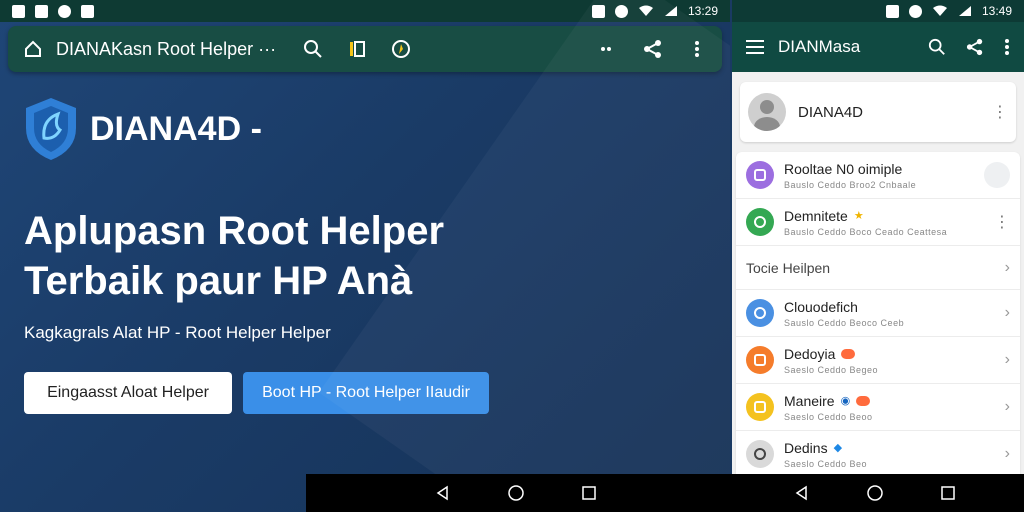  I want to click on hamburger-menu-icon, so click(755, 47).